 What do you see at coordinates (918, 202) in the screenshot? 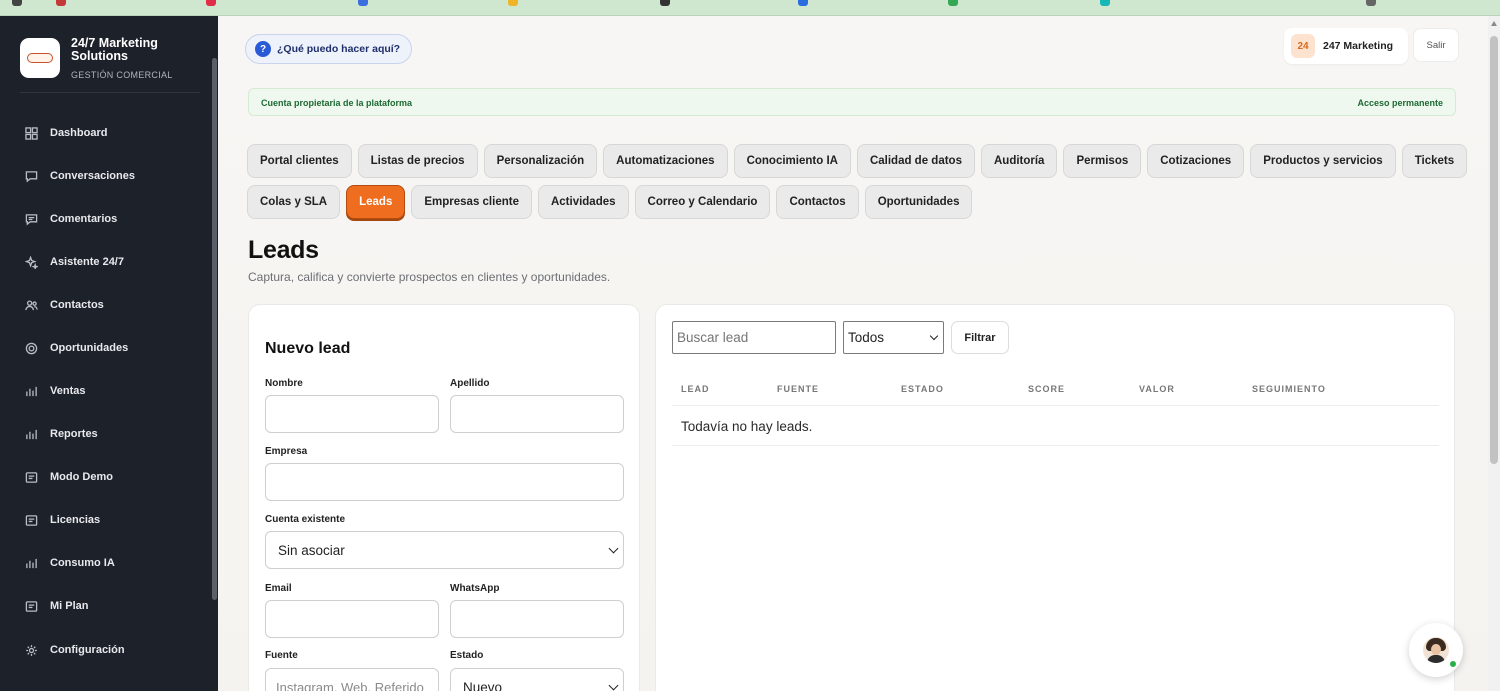
I see `tab-oportunidades: Oportunidades` at bounding box center [918, 202].